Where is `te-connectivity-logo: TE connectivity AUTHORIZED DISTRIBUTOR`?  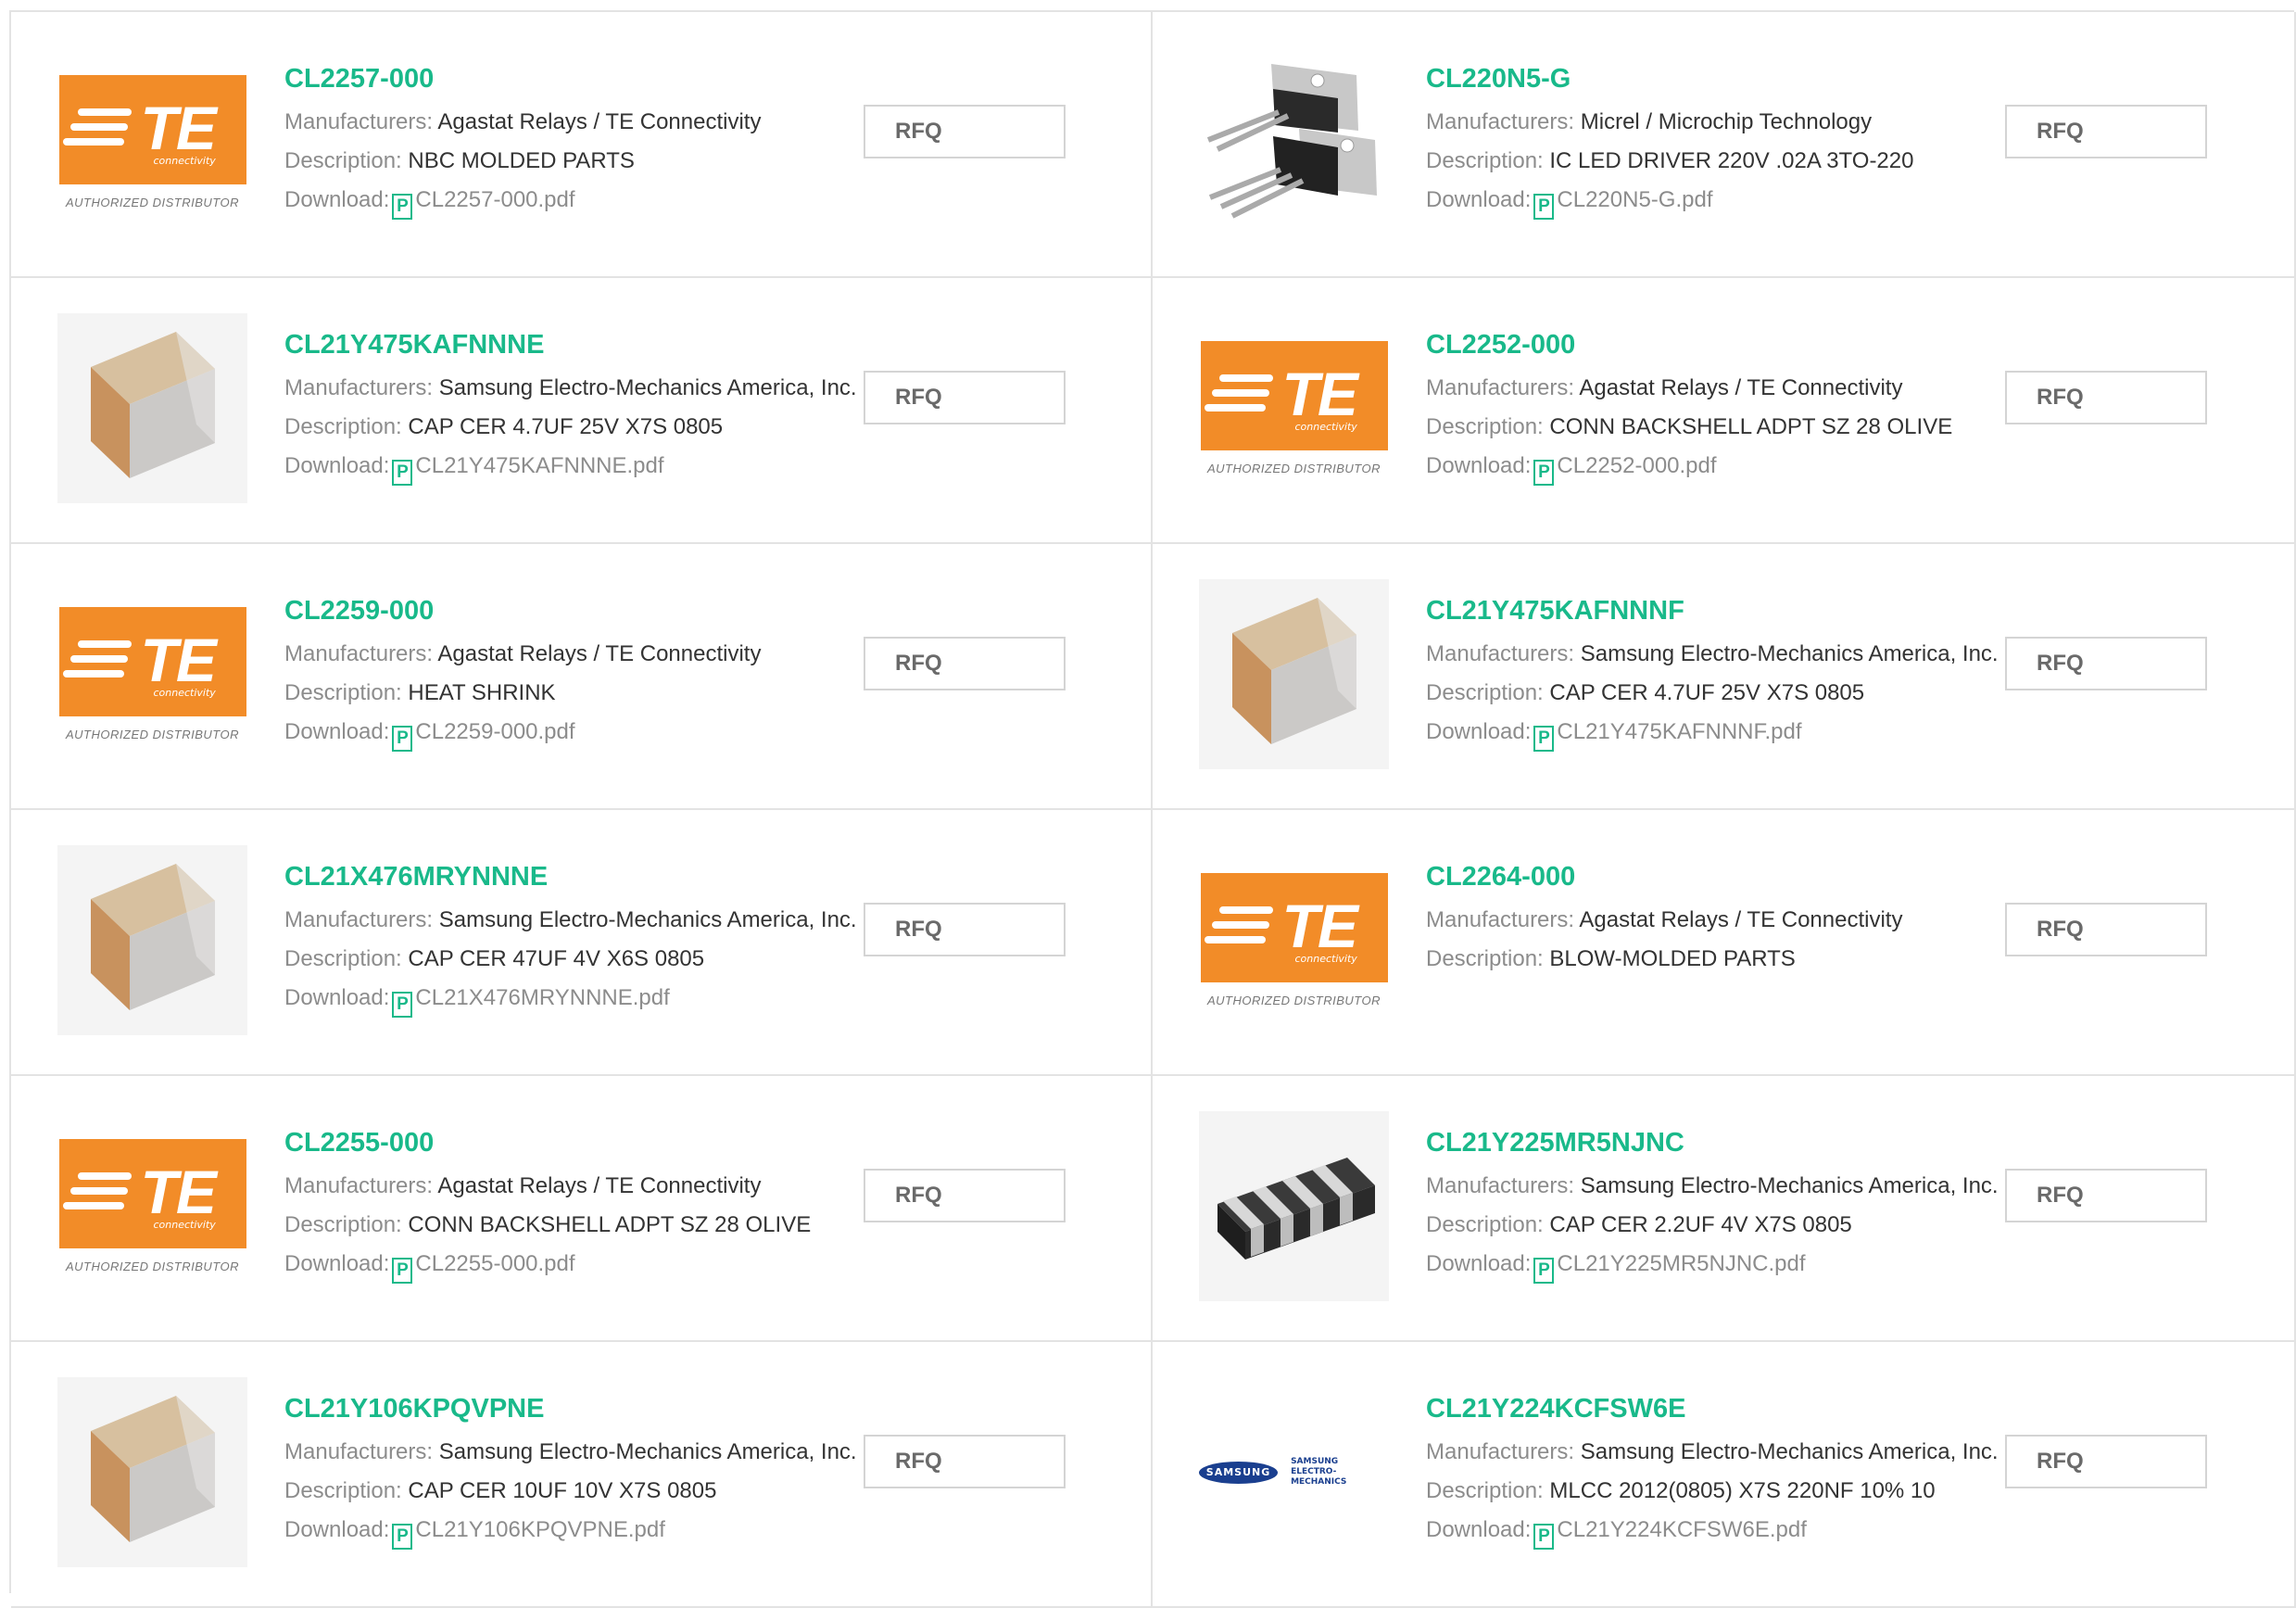
te-connectivity-logo: TE connectivity AUTHORIZED DISTRIBUTOR is located at coordinates (152, 674).